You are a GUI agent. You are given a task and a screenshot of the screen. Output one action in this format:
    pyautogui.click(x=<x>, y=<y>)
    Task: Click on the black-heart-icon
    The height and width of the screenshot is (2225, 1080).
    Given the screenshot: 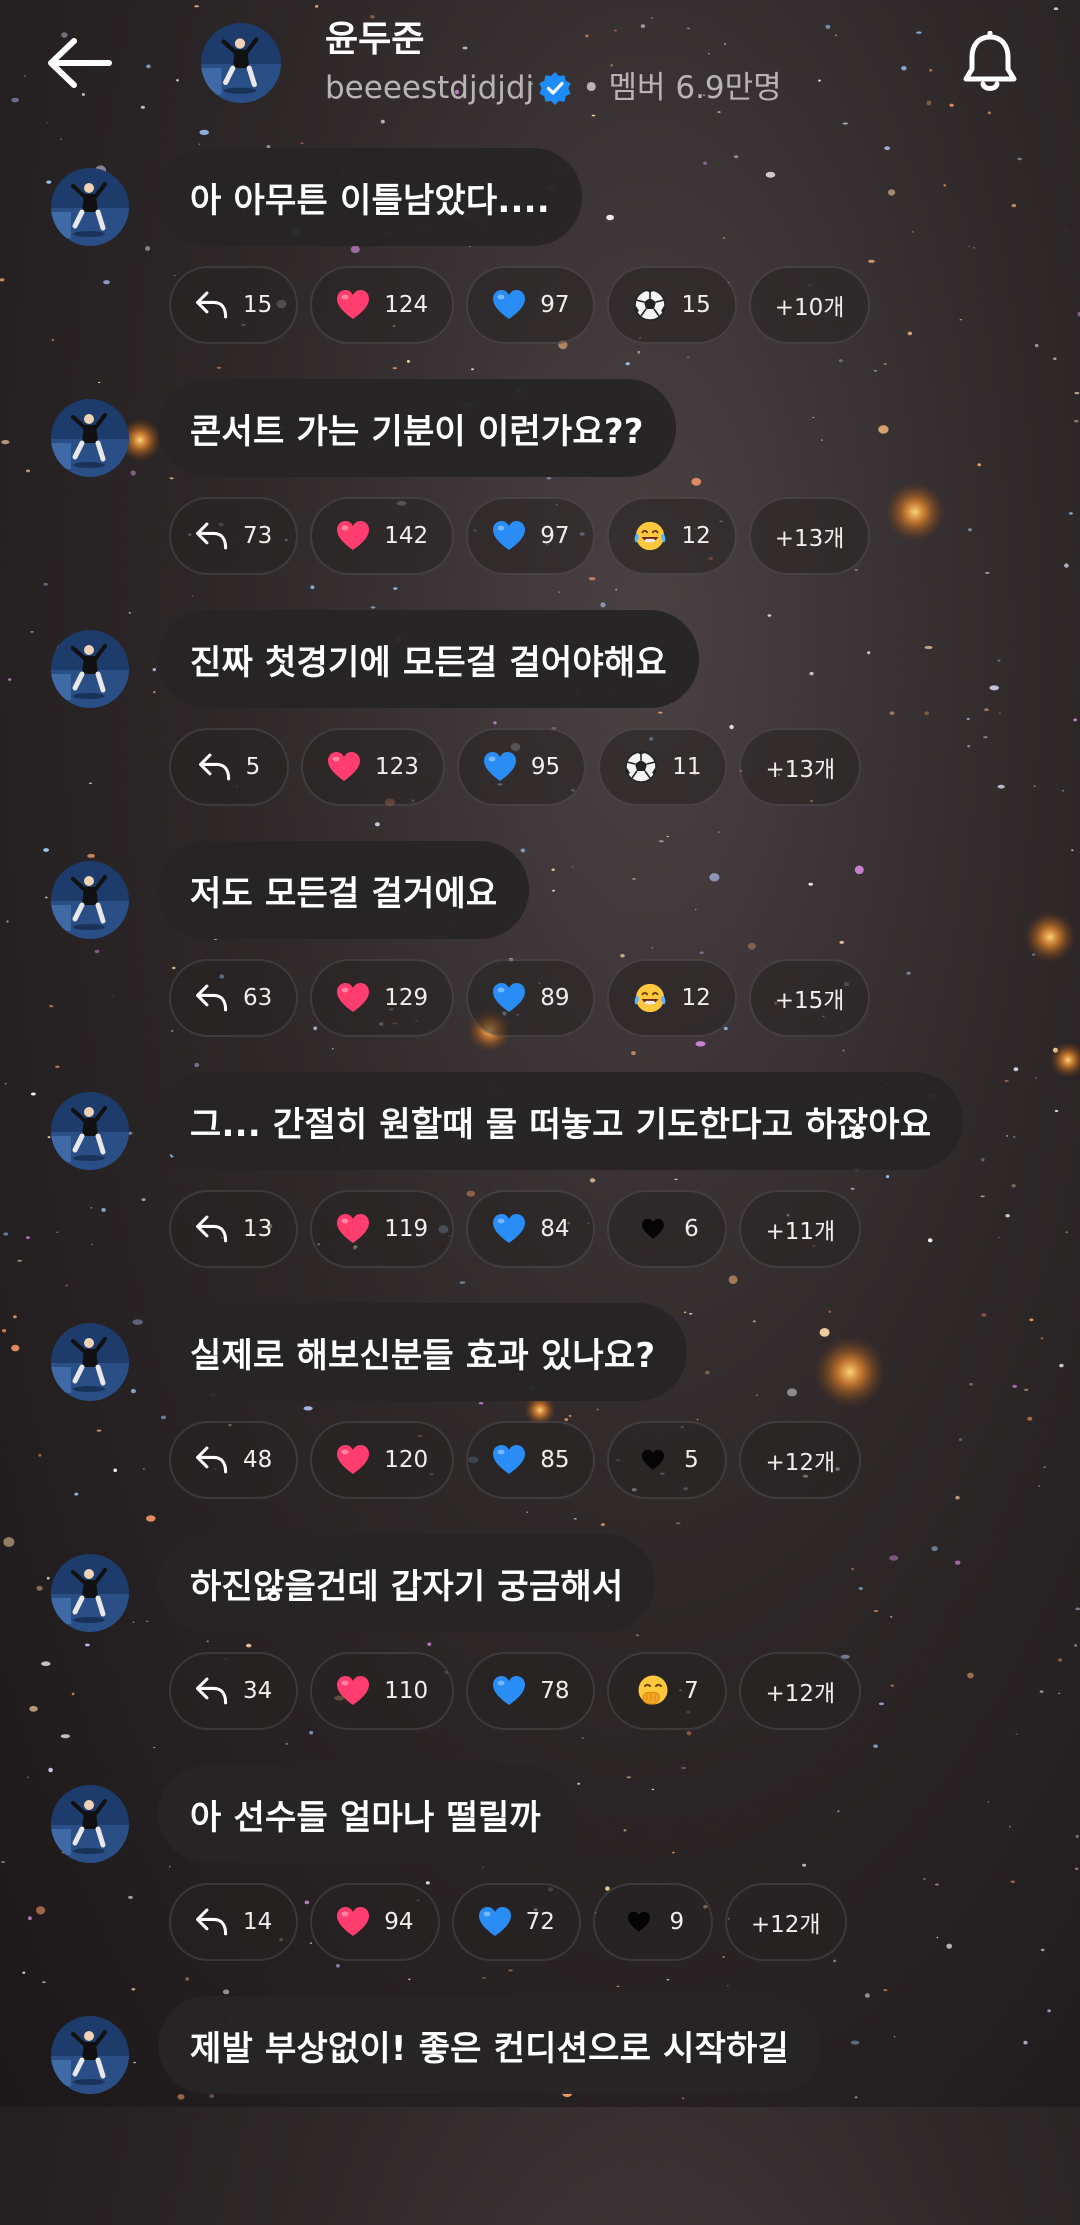 What is the action you would take?
    pyautogui.click(x=639, y=1922)
    